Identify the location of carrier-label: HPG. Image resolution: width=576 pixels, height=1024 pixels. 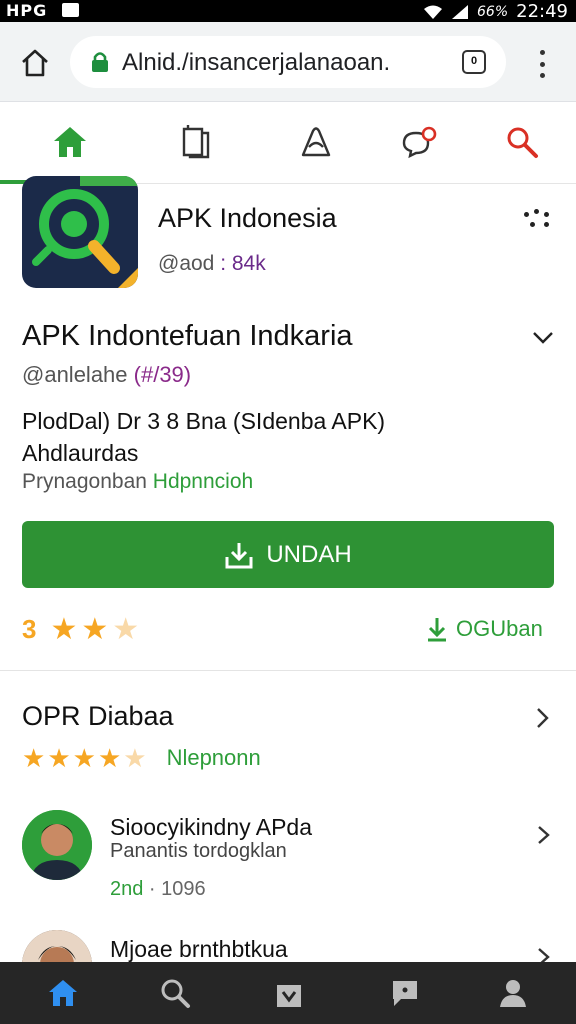
(27, 10).